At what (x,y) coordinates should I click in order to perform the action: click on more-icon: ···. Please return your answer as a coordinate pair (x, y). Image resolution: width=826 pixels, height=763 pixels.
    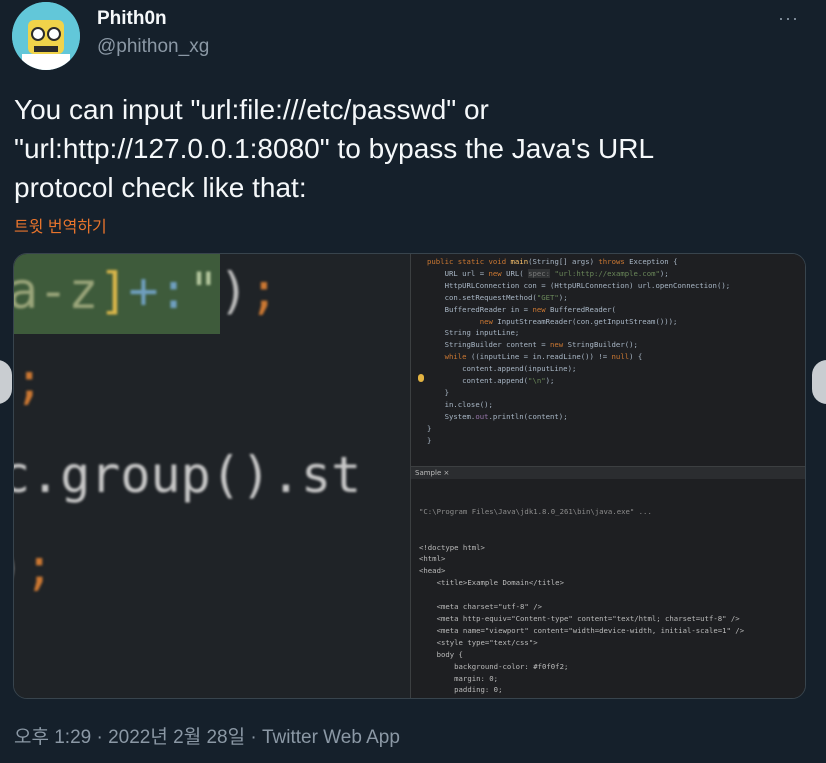
    Looking at the image, I should click on (792, 19).